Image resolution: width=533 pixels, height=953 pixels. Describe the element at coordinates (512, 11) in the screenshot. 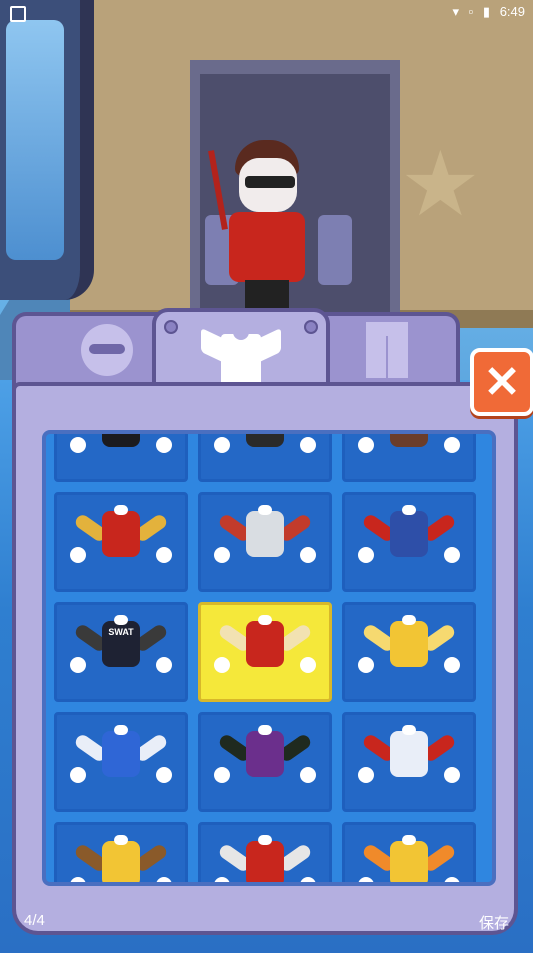

I see `status-time: 6:49` at that location.